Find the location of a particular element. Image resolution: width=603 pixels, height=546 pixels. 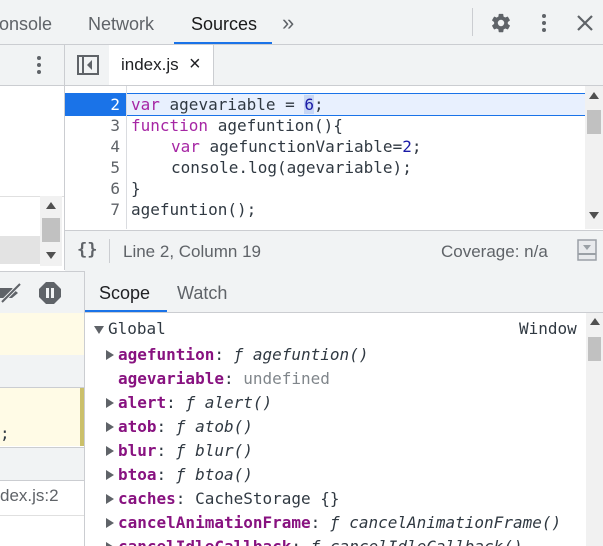

scope-tab-underline is located at coordinates (126, 311).